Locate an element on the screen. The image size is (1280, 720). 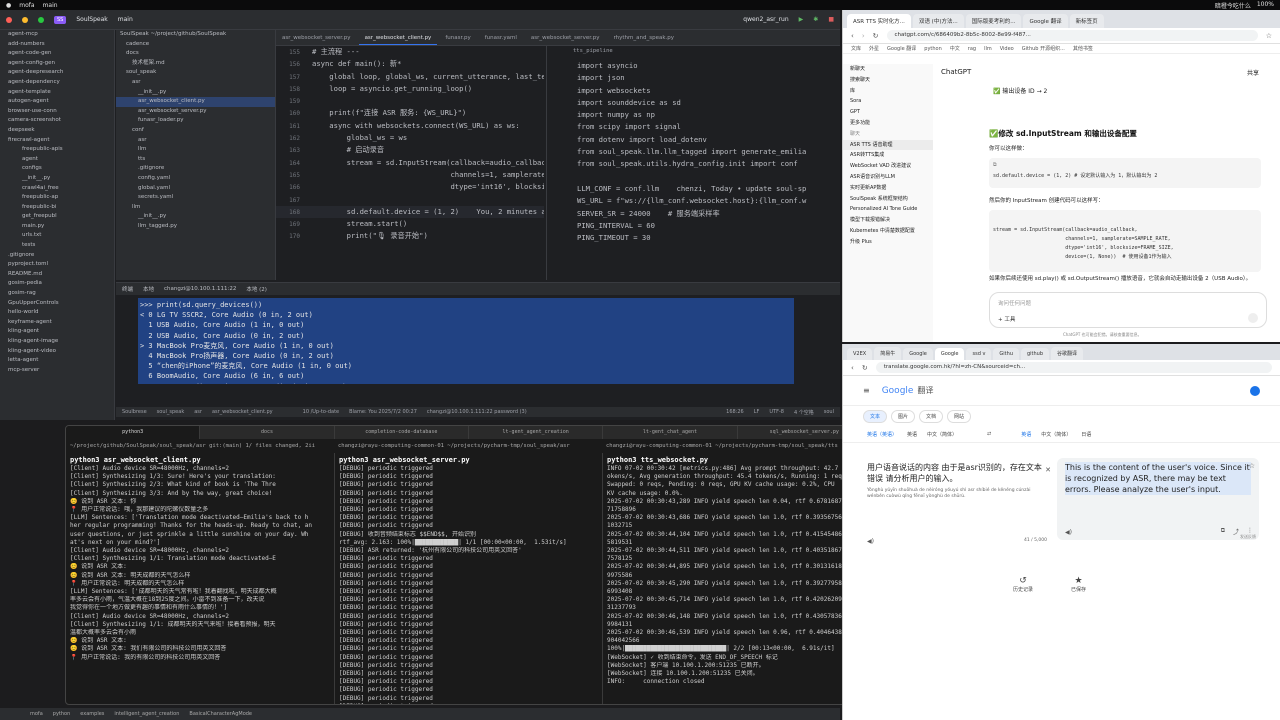
sidebar-item: ASR转TTS集成 is located at coordinates (888, 155).